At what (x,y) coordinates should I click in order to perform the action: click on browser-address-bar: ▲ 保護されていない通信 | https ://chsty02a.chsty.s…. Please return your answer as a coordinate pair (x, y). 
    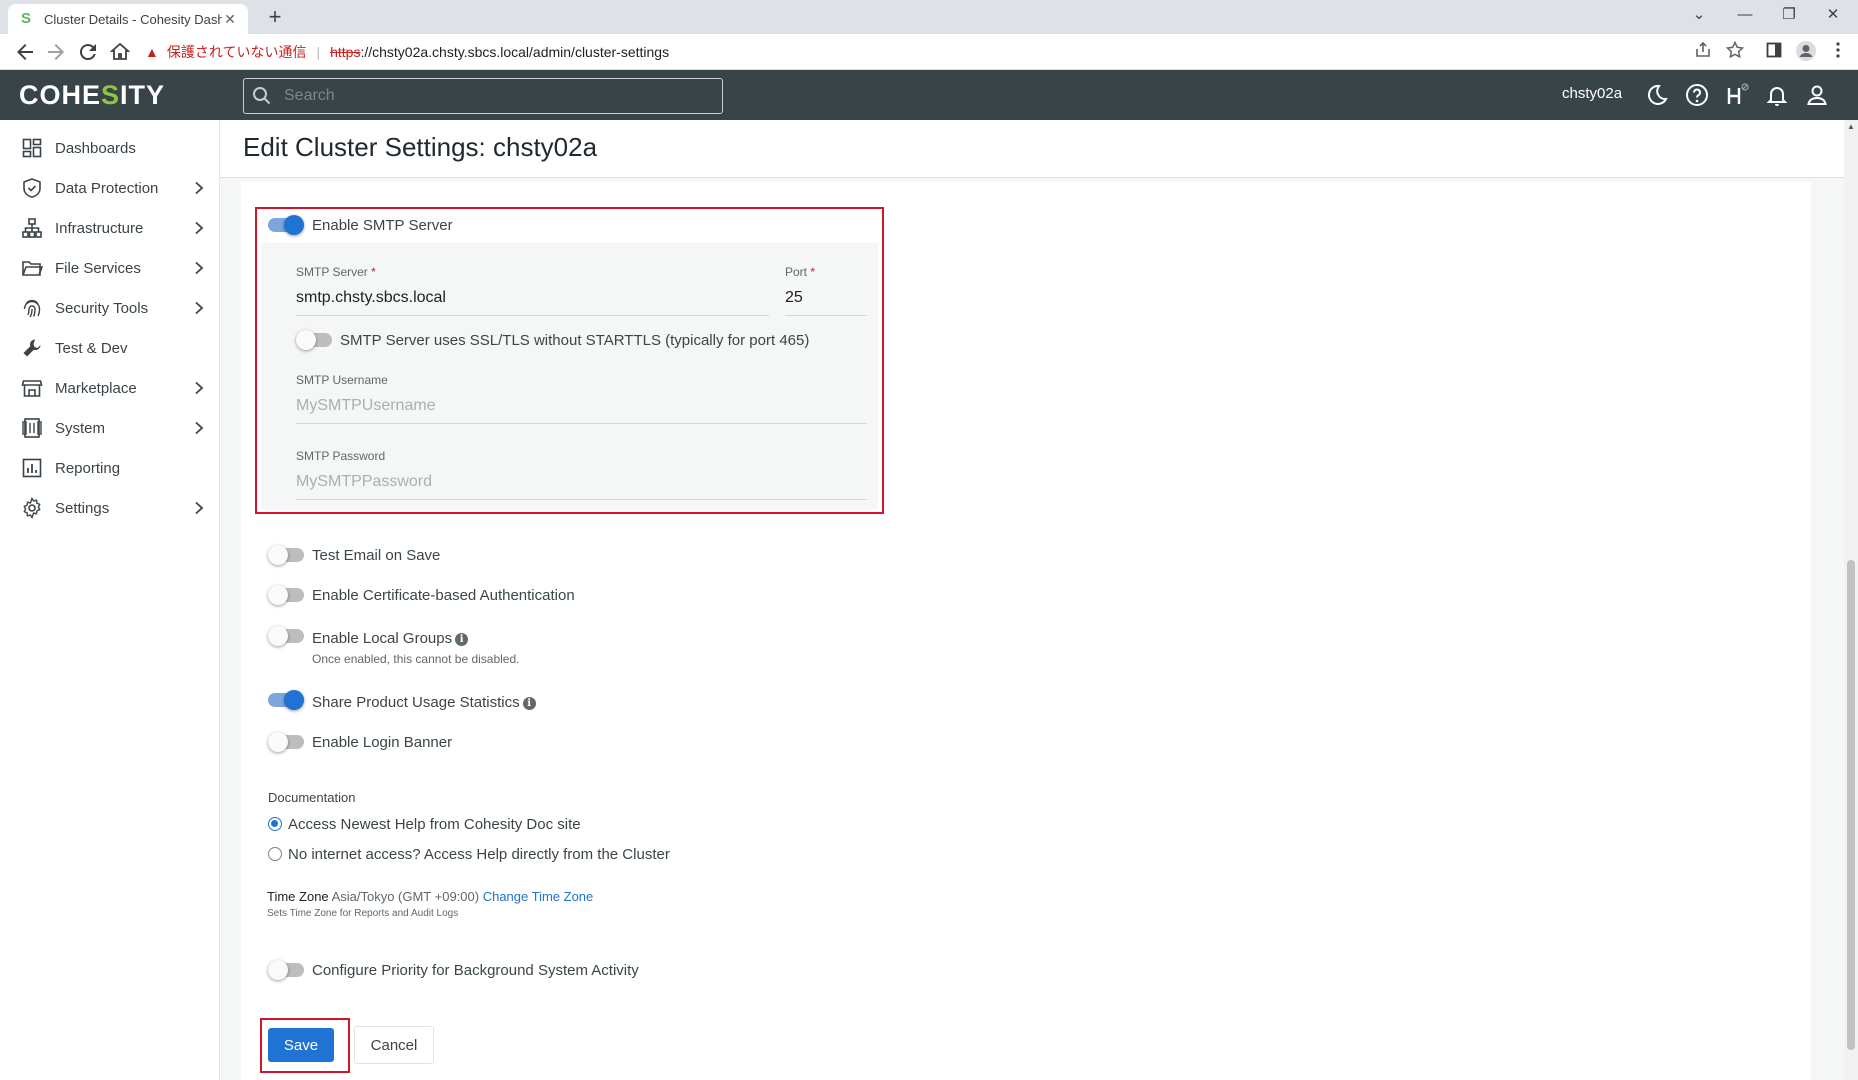
    Looking at the image, I should click on (929, 52).